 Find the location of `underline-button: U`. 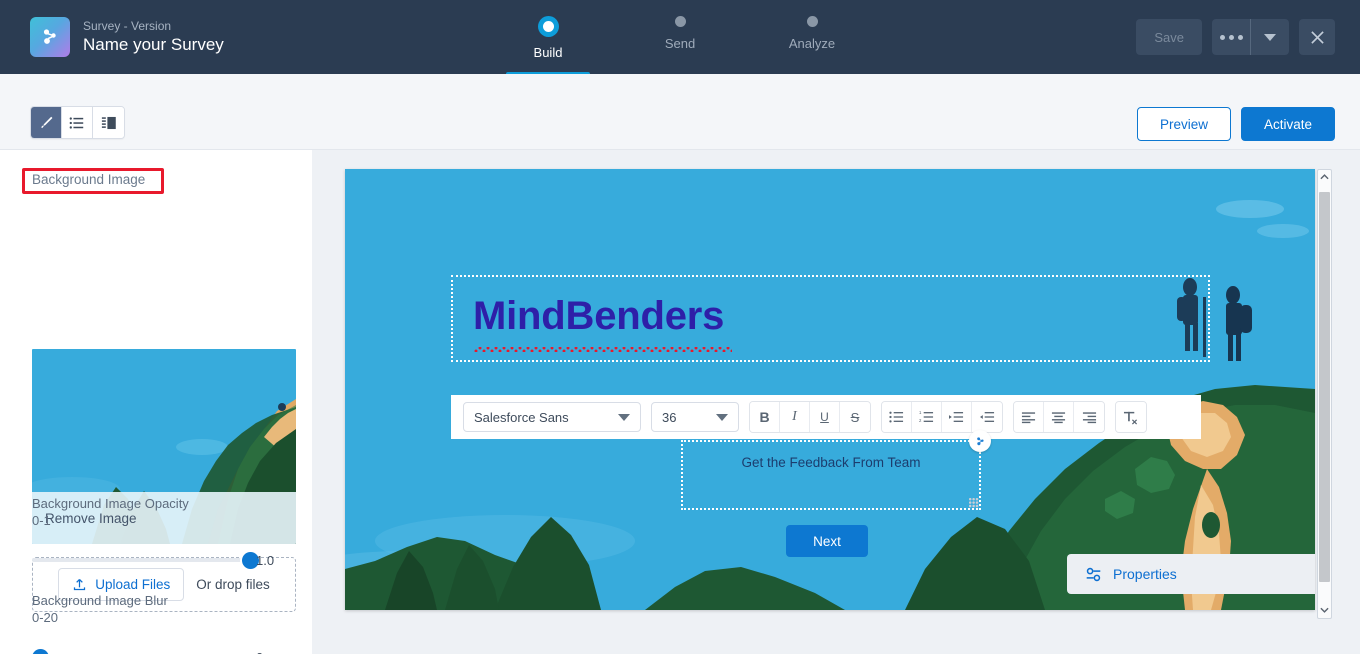

underline-button: U is located at coordinates (825, 417).